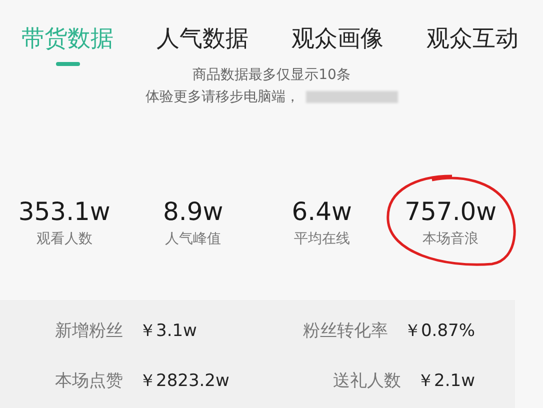  Describe the element at coordinates (338, 39) in the screenshot. I see `tab: 观众画像` at that location.